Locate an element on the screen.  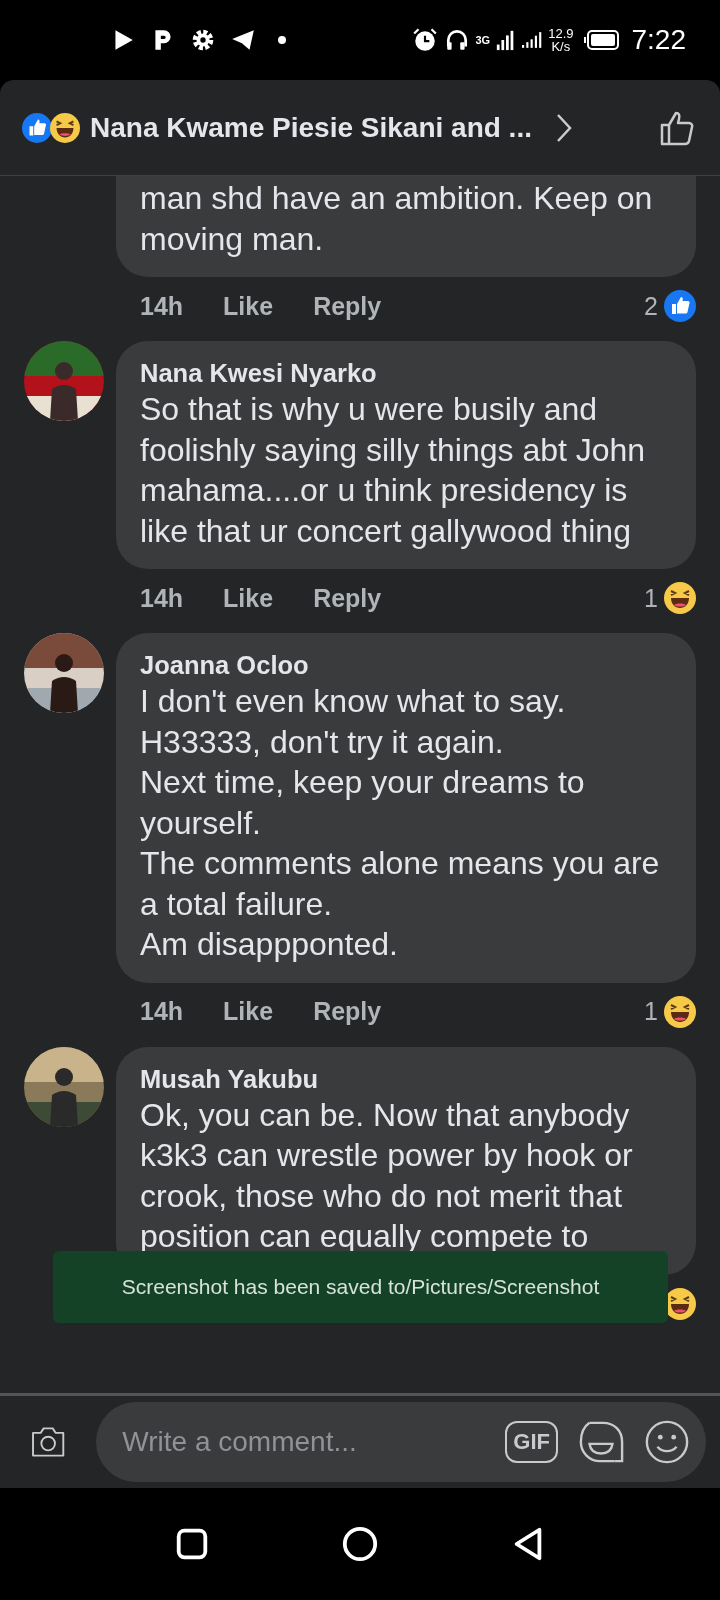
comment-author: Musah Yakubu is located at coordinates (406, 1078).